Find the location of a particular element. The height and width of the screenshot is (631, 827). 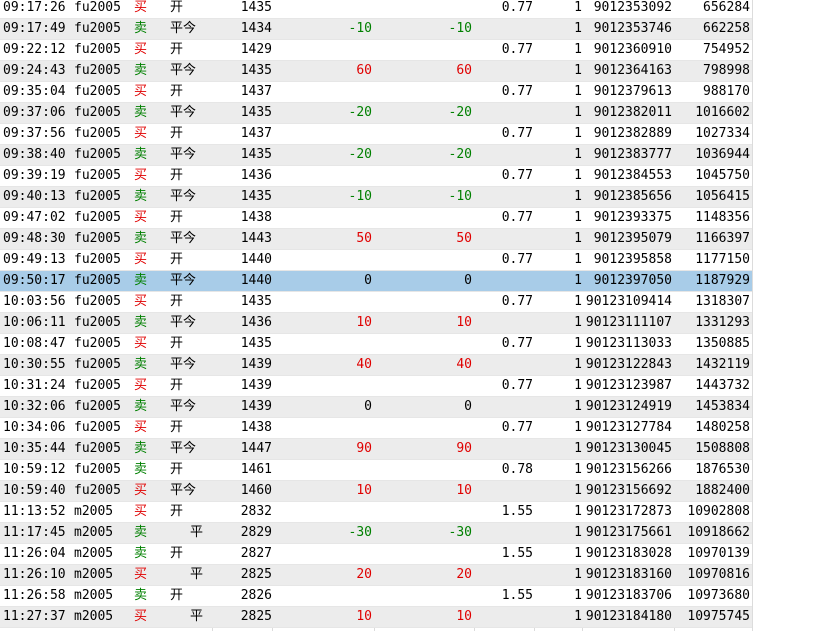

trade-price: 1447 is located at coordinates (256, 448).